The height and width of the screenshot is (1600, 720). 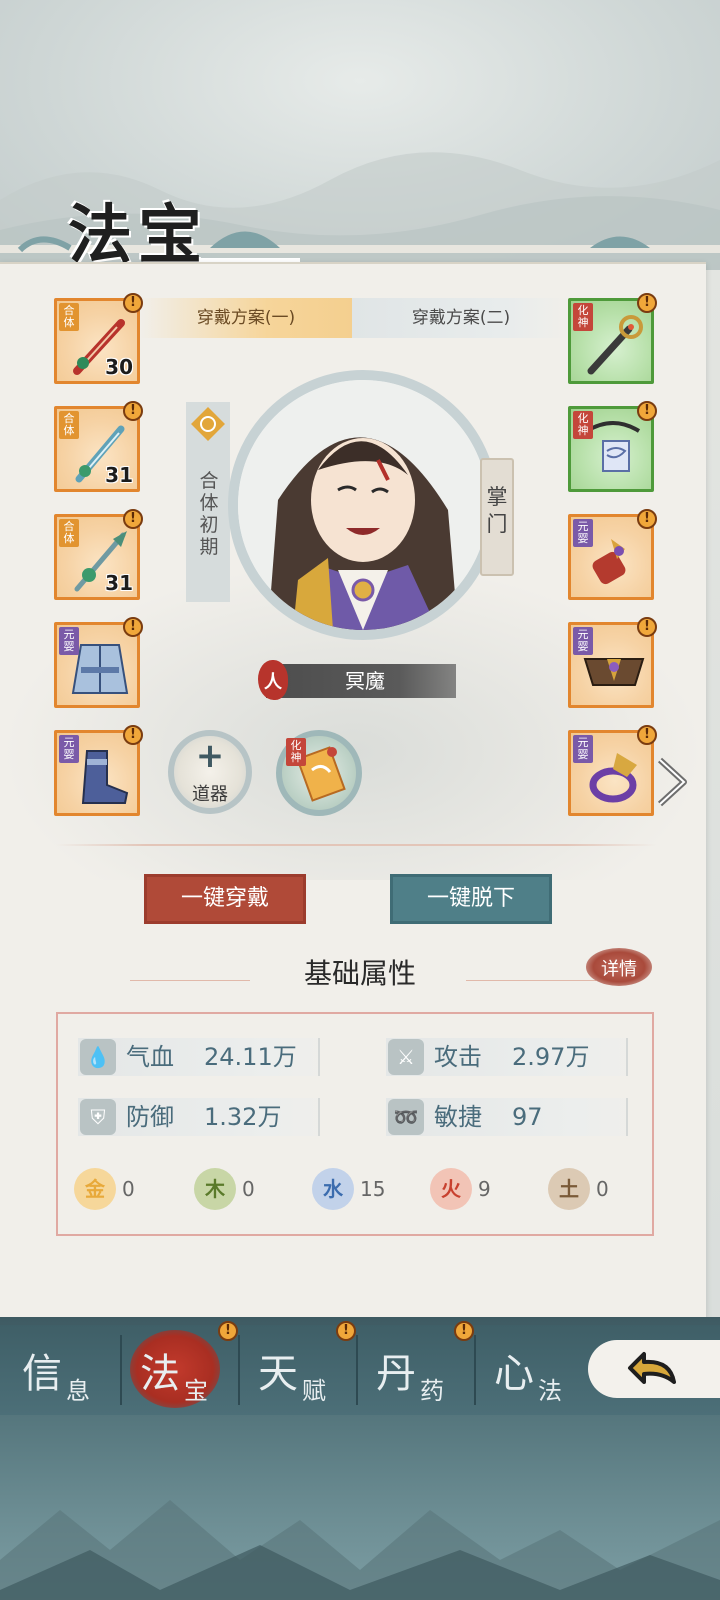 What do you see at coordinates (602, 1189) in the screenshot?
I see `element-earth-value: 0` at bounding box center [602, 1189].